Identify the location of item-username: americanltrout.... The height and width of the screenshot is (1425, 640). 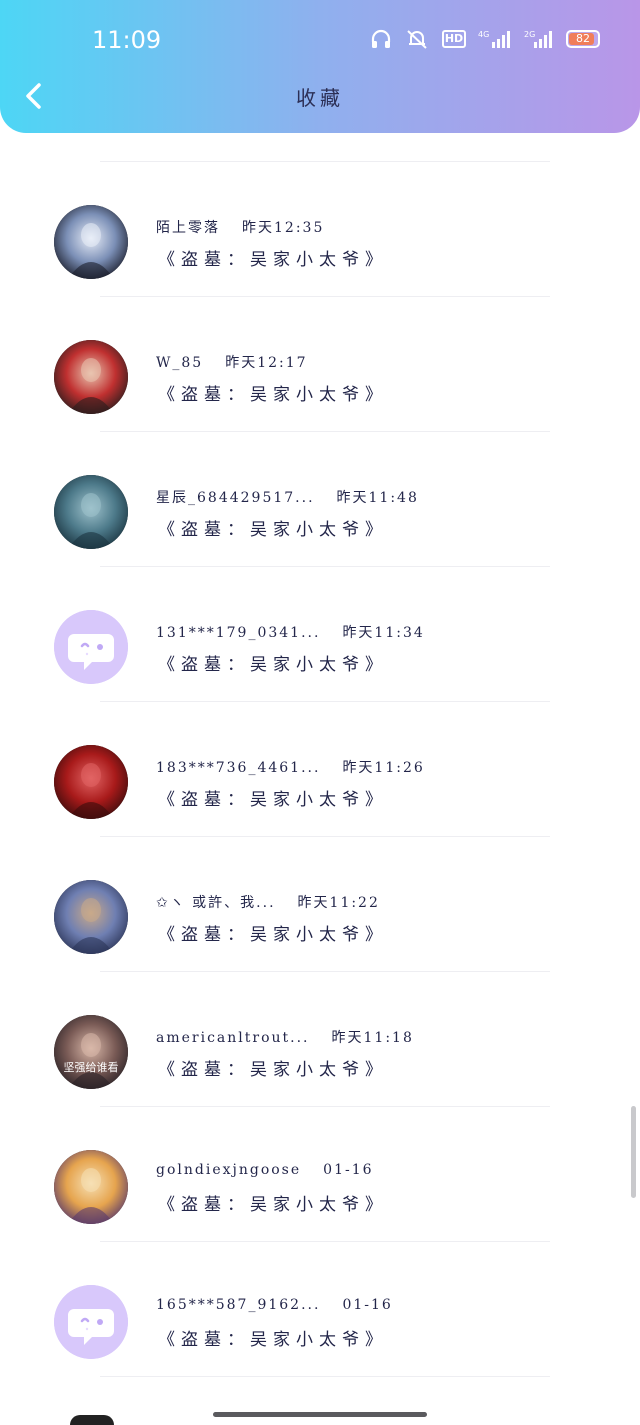
(233, 1038).